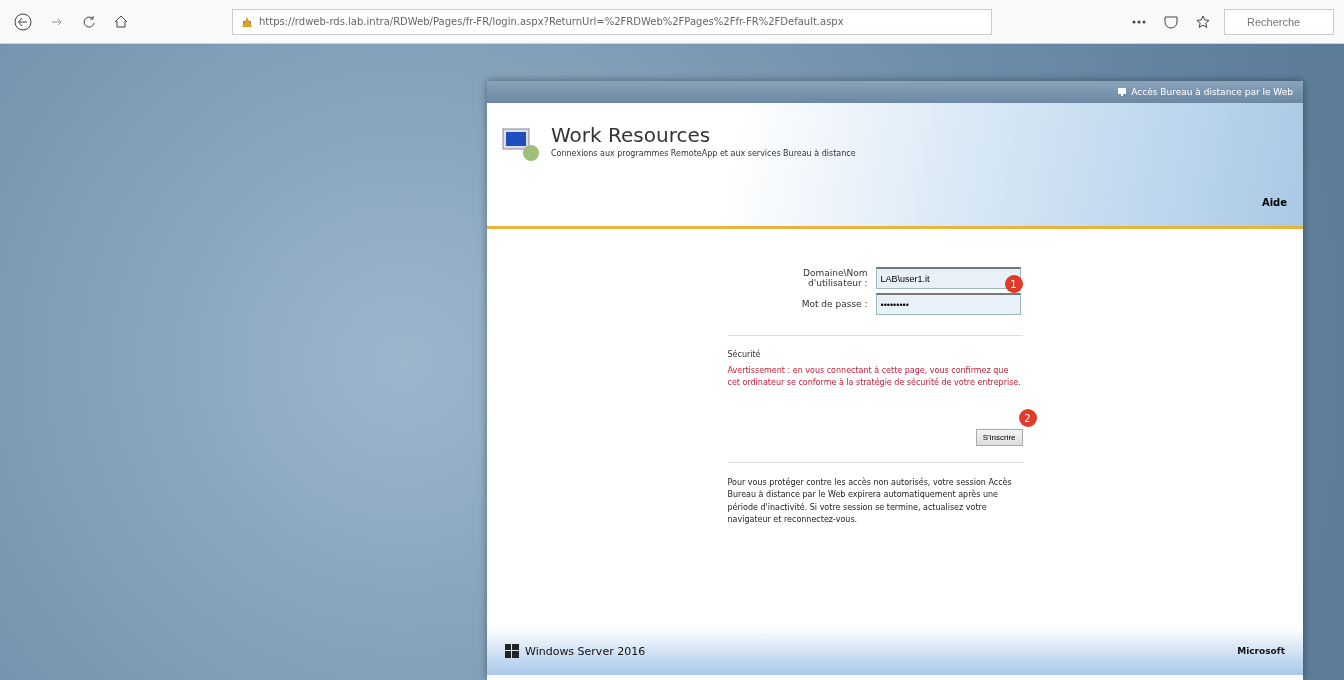  What do you see at coordinates (247, 21) in the screenshot?
I see `lock-warning-icon` at bounding box center [247, 21].